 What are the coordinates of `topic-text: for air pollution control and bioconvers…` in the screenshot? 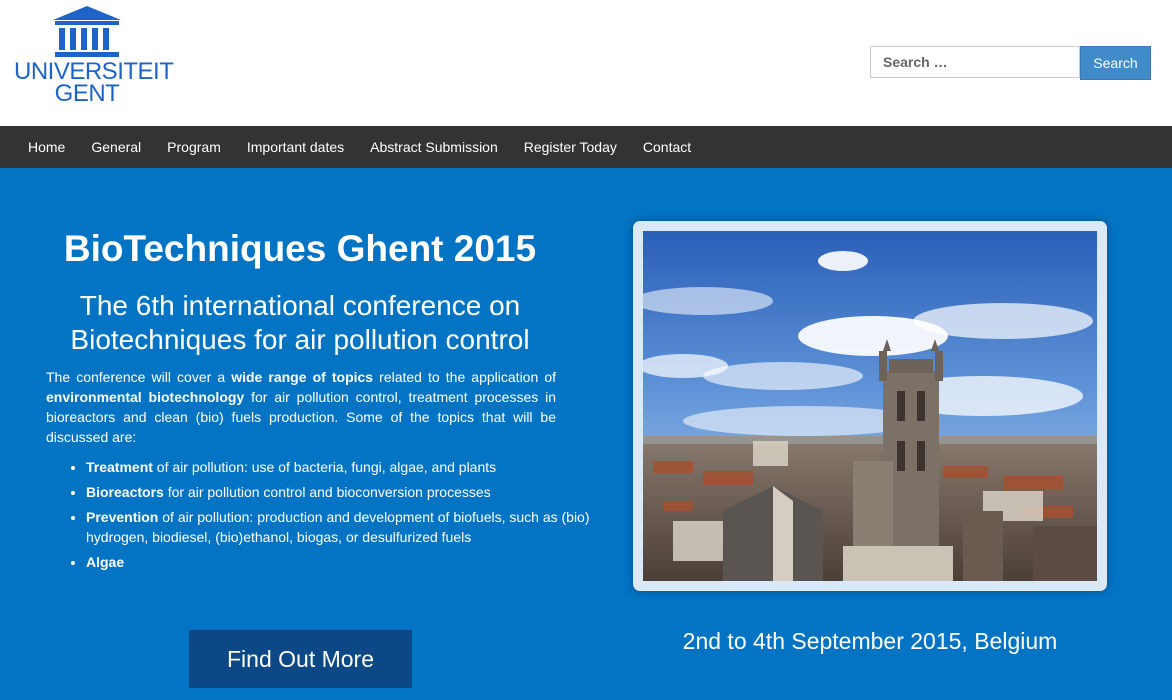 It's located at (327, 492).